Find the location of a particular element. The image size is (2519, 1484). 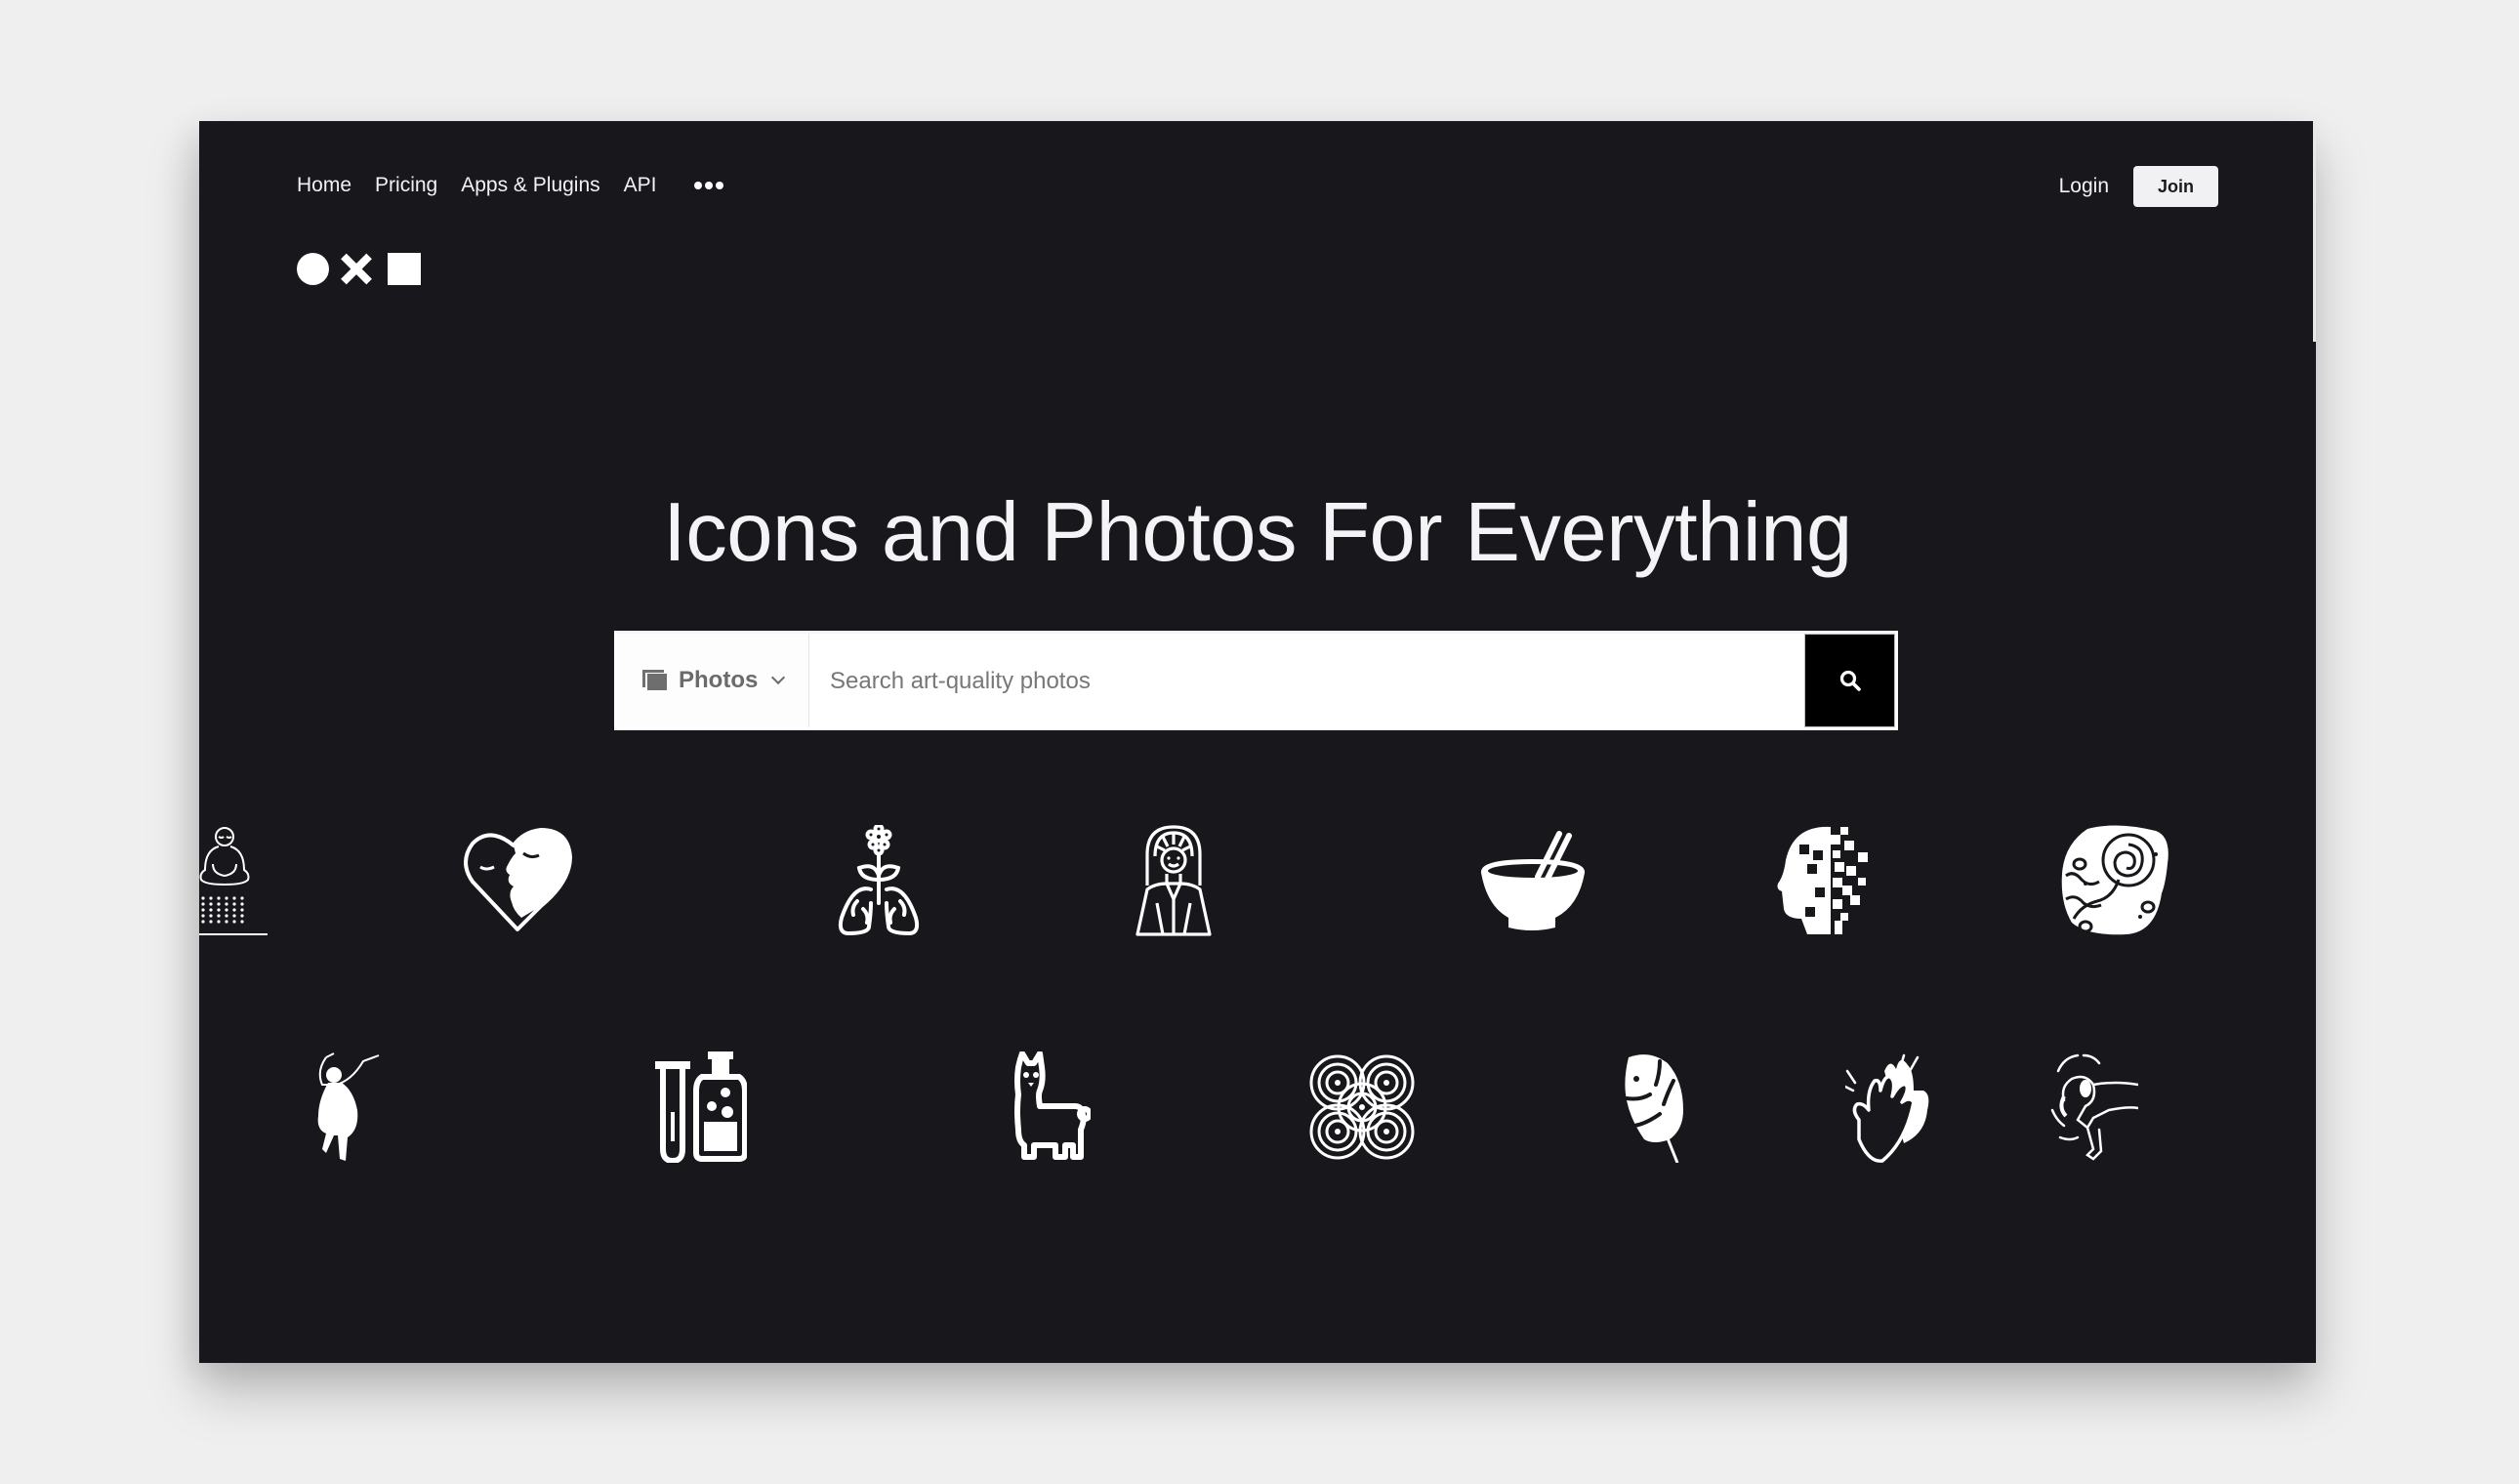

meditation-person-icon is located at coordinates (234, 881).